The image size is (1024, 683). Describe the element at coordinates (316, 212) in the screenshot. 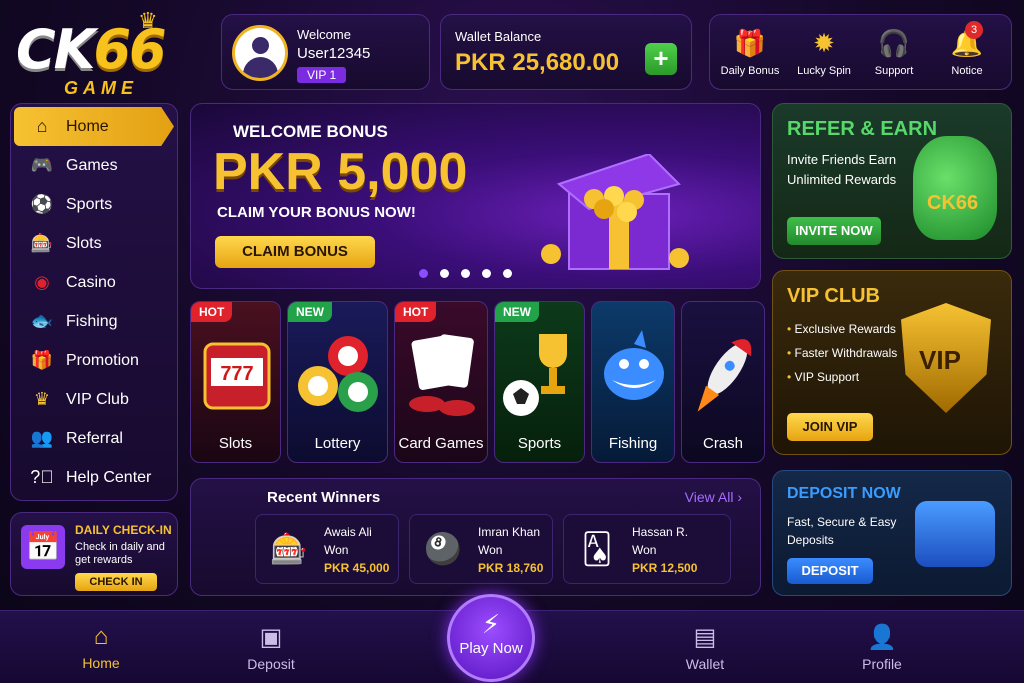

I see `banner-subtitle: CLAIM YOUR BONUS NOW!` at that location.